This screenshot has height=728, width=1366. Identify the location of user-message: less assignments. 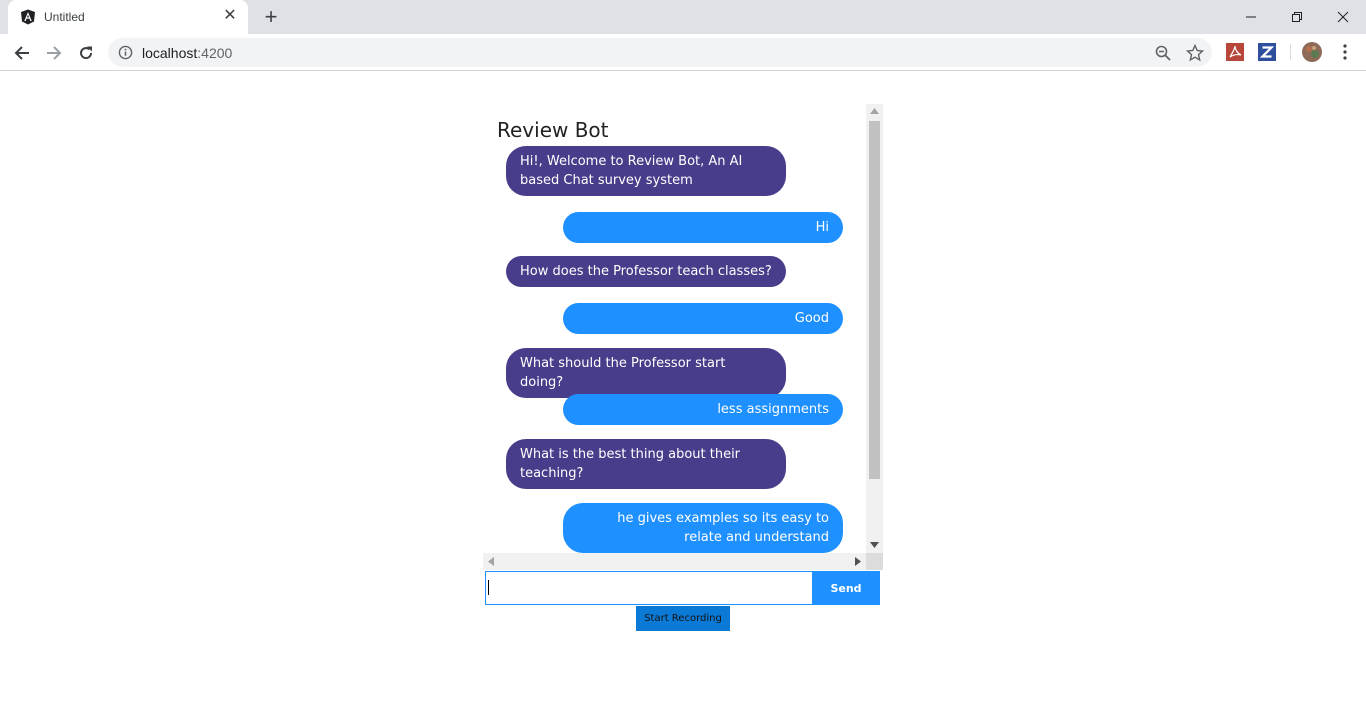
(703, 409).